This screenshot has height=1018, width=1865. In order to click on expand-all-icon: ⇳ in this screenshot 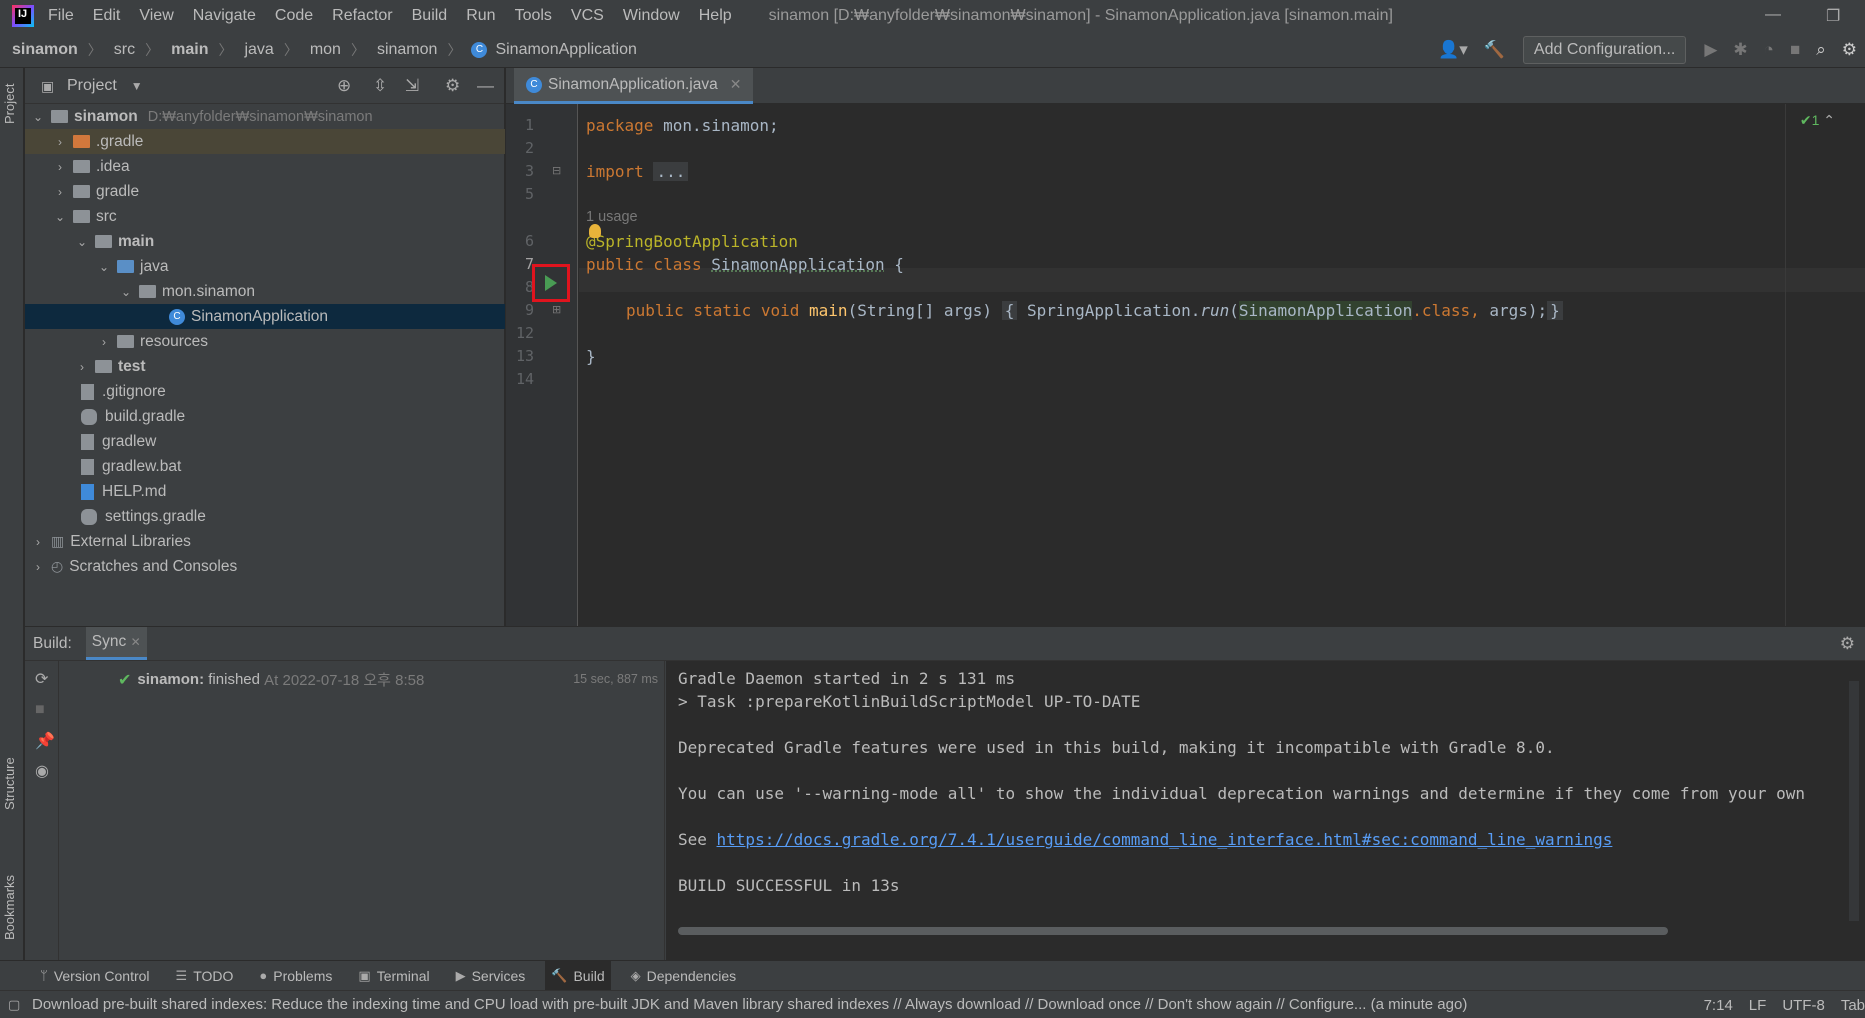, I will do `click(380, 86)`.